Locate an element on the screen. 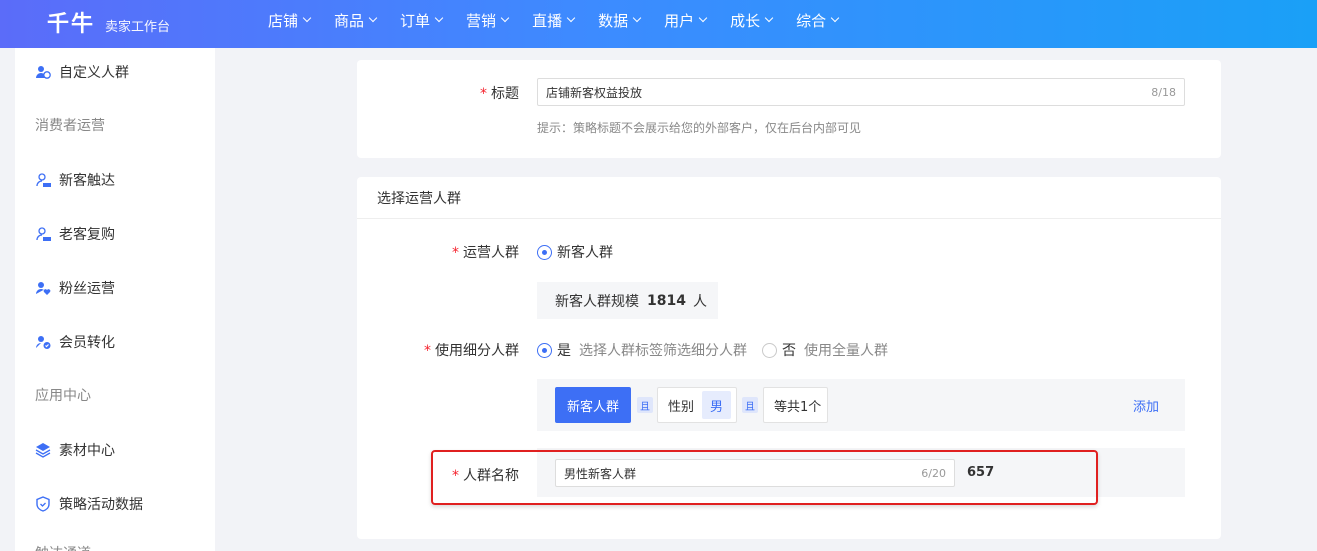  sidebar-item-label: 老客复购 is located at coordinates (87, 235).